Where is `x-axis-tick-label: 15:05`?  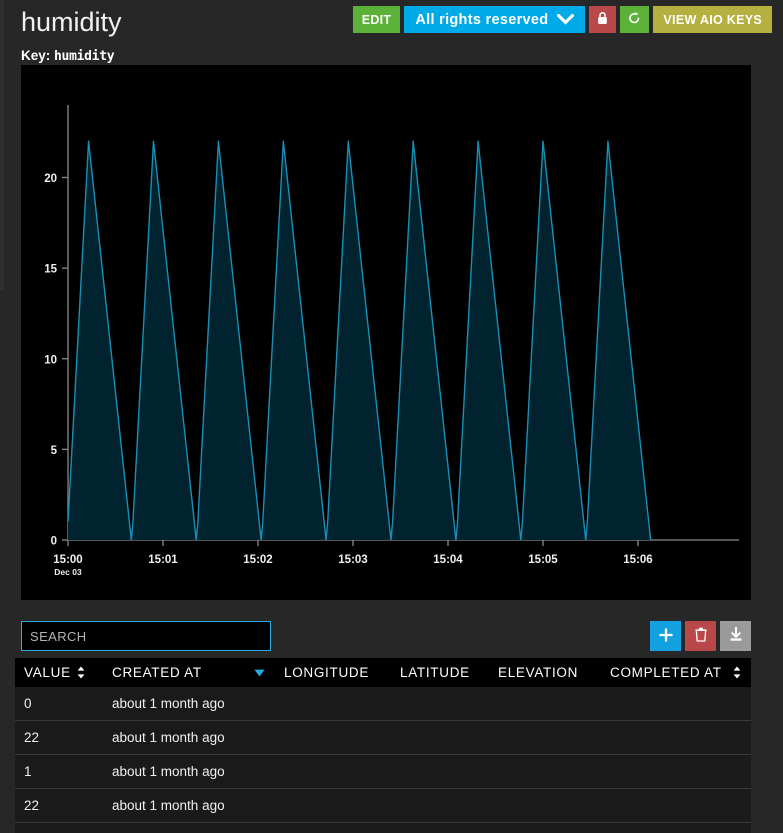 x-axis-tick-label: 15:05 is located at coordinates (543, 560).